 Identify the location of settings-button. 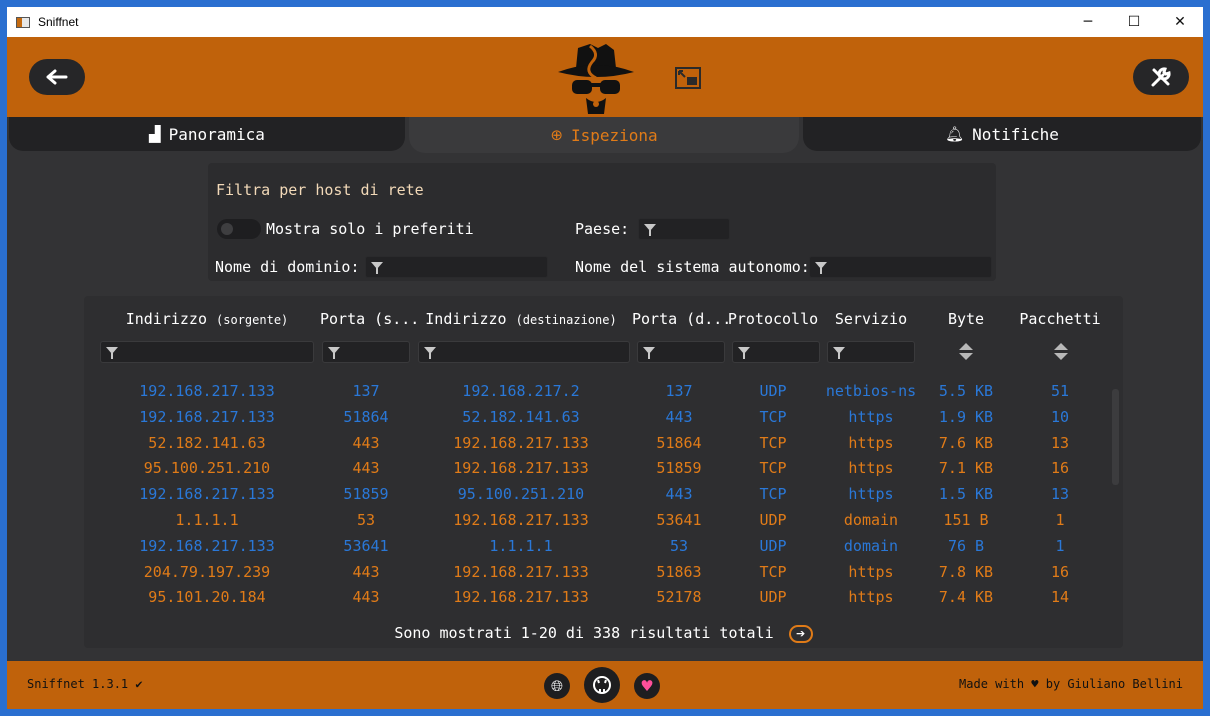
(1161, 77).